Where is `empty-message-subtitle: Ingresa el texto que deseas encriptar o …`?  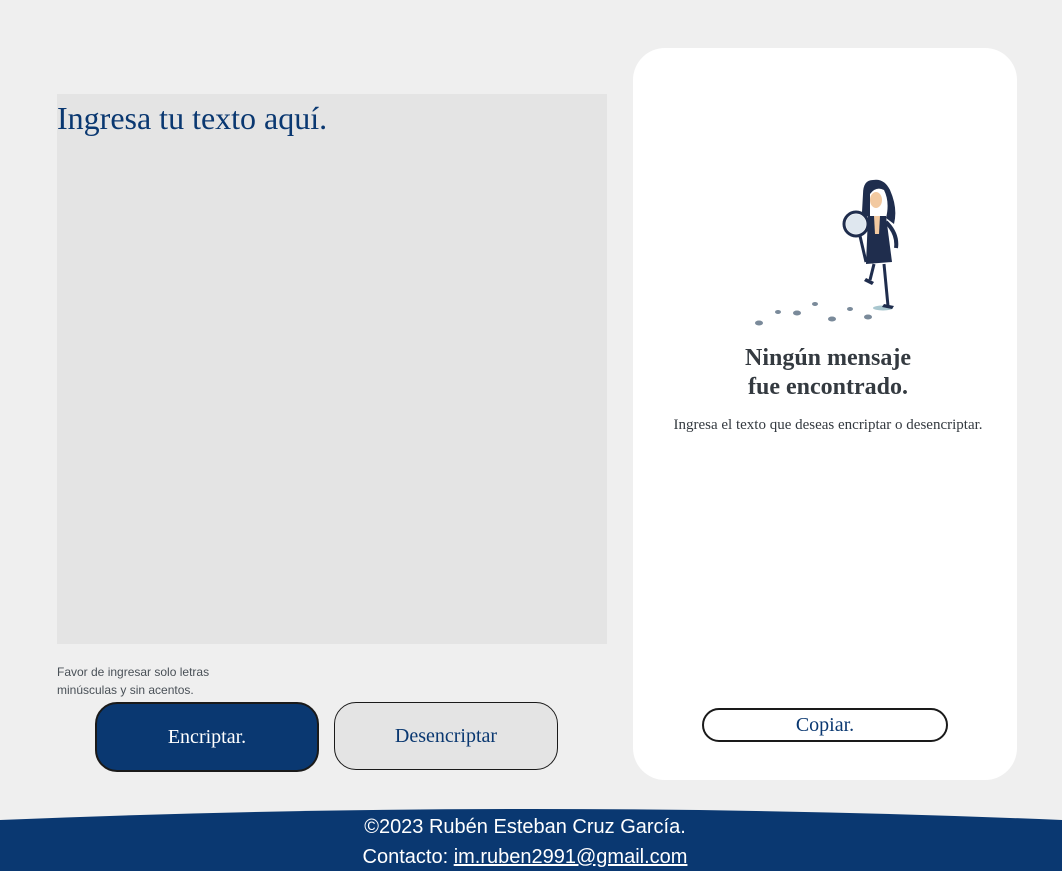 empty-message-subtitle: Ingresa el texto que deseas encriptar o … is located at coordinates (828, 425).